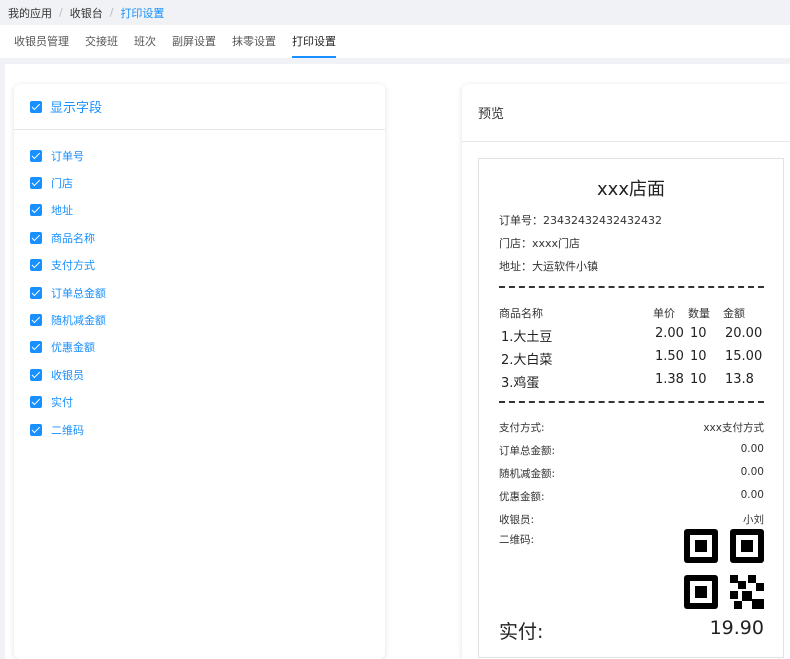  What do you see at coordinates (67, 156) in the screenshot?
I see `field-label: 订单号` at bounding box center [67, 156].